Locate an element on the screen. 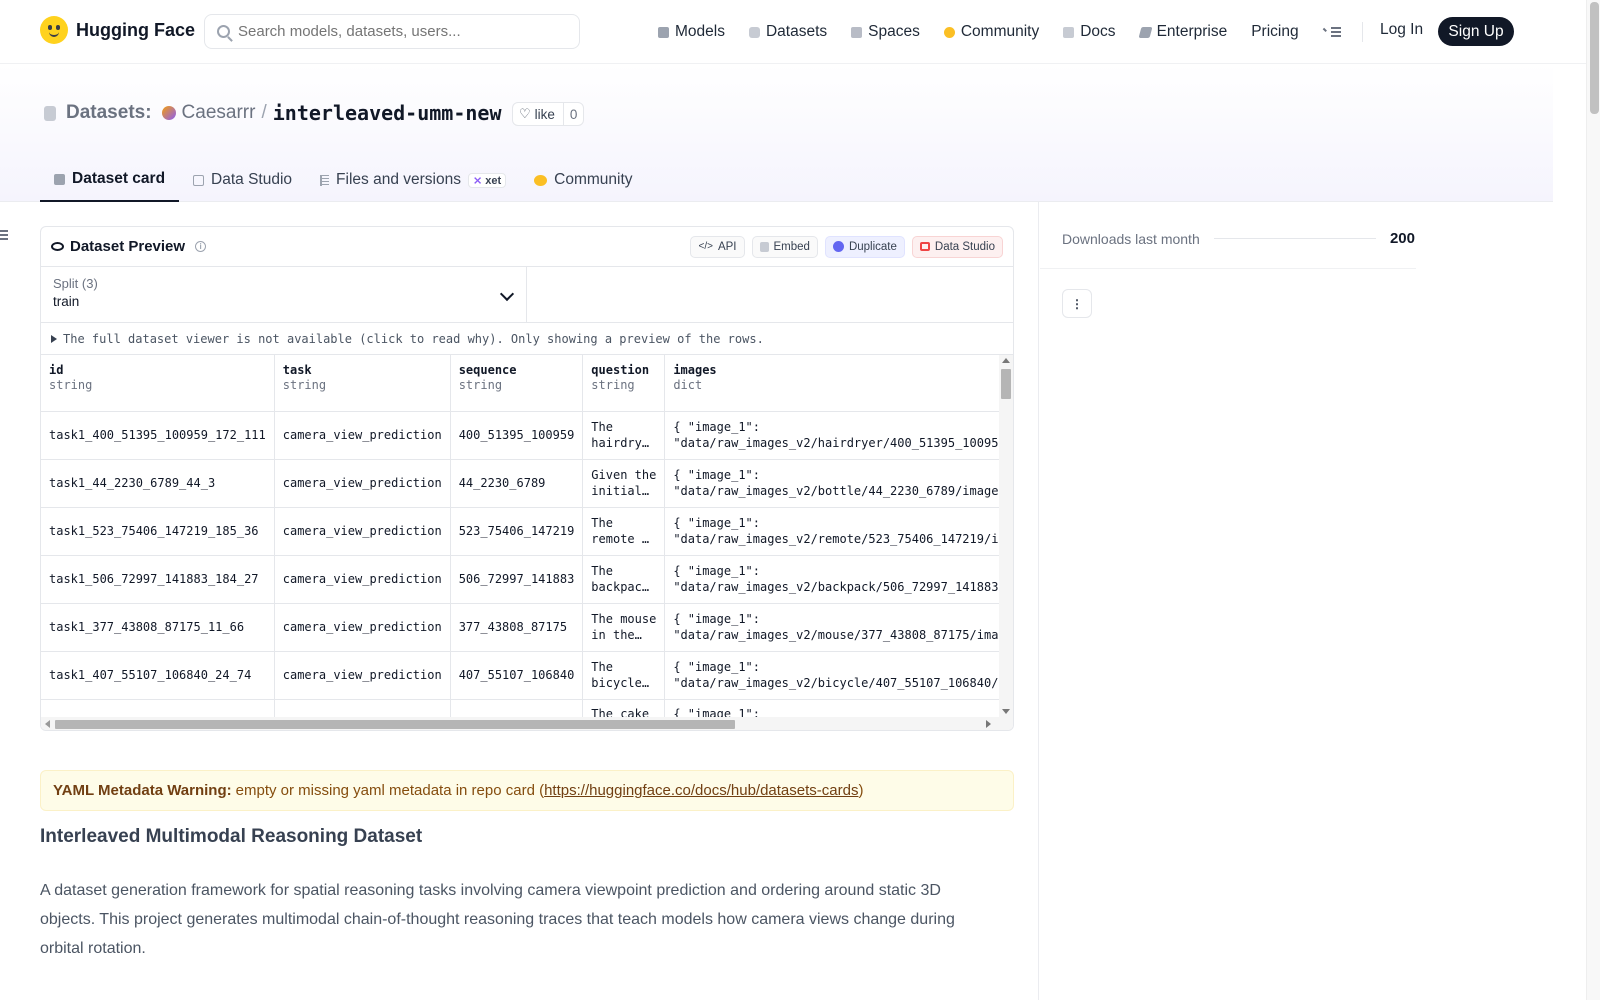 This screenshot has width=1600, height=1000. cell-id: task1_44_2230_6789_44_3 is located at coordinates (158, 483).